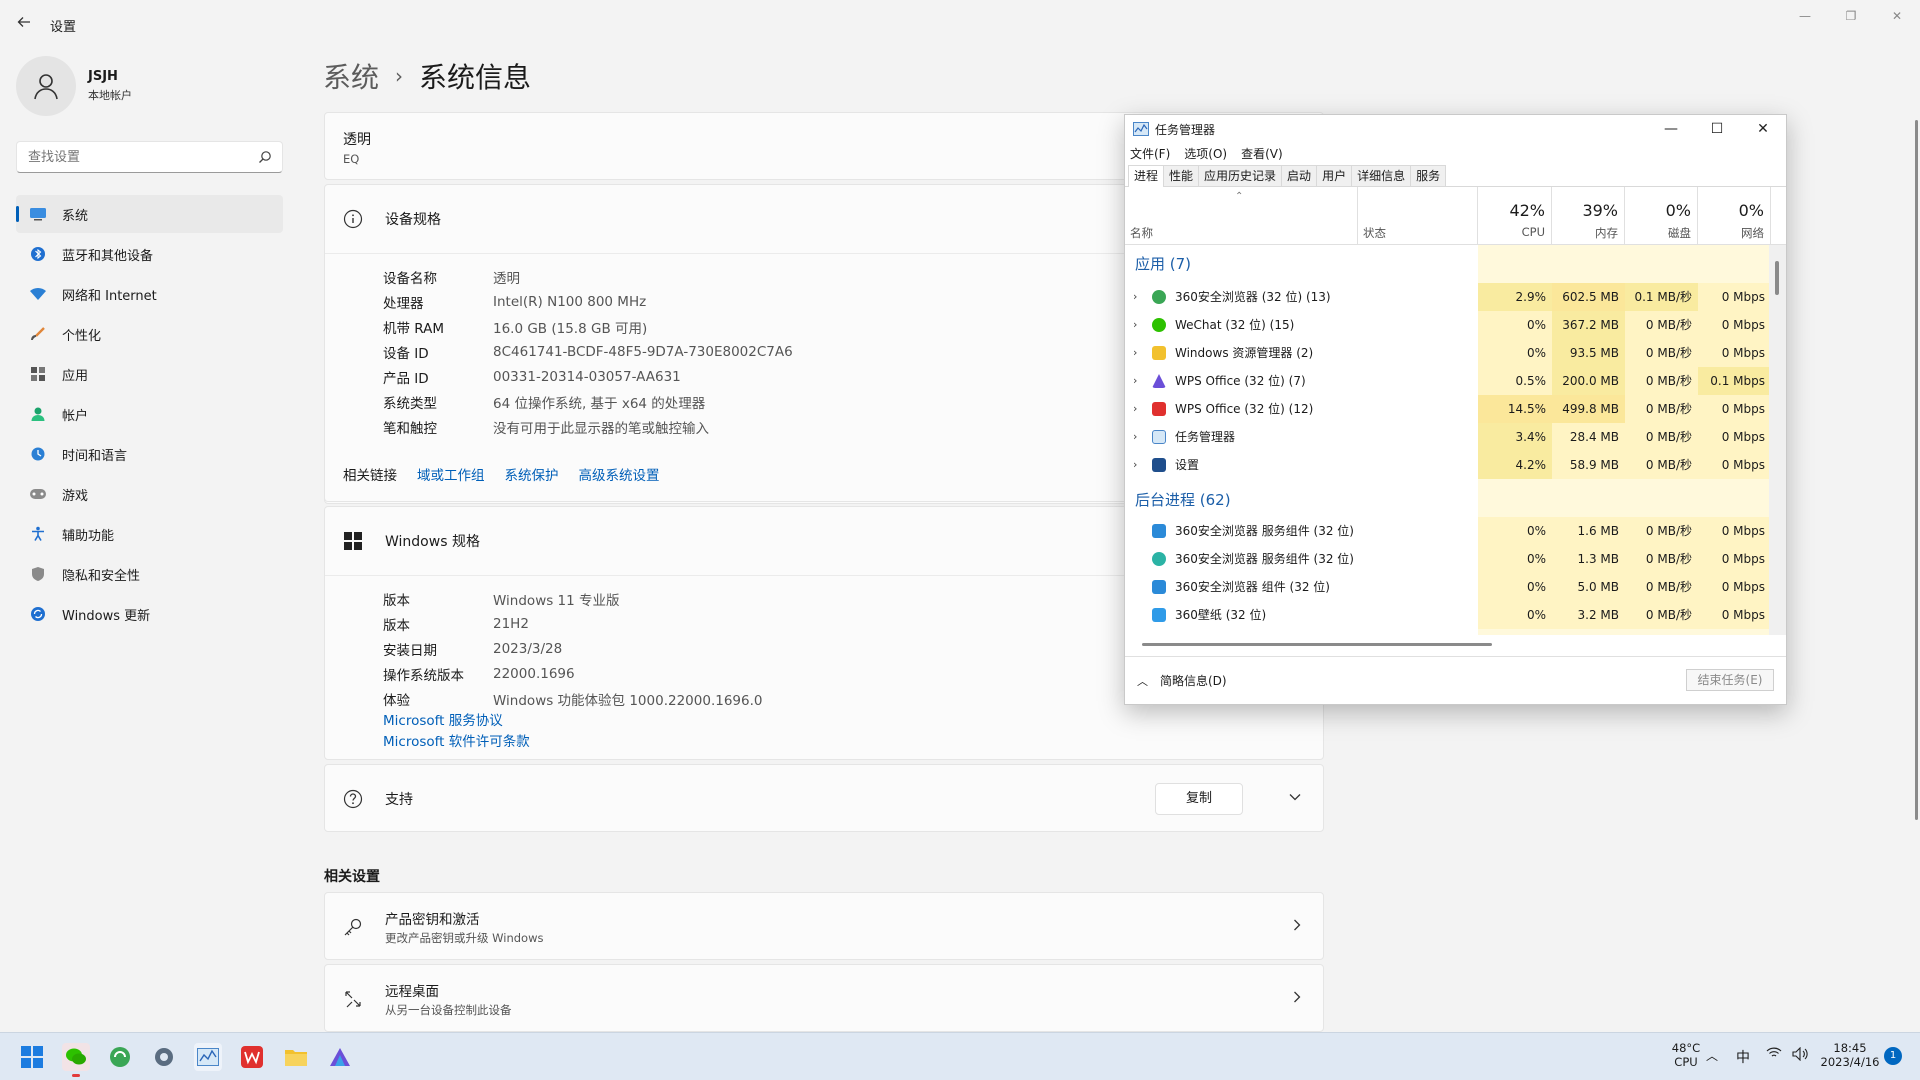 This screenshot has width=1920, height=1080. Describe the element at coordinates (824, 926) in the screenshot. I see `product-key-row: 产品密钥和激活 更改产品密钥或升级 Windows` at that location.